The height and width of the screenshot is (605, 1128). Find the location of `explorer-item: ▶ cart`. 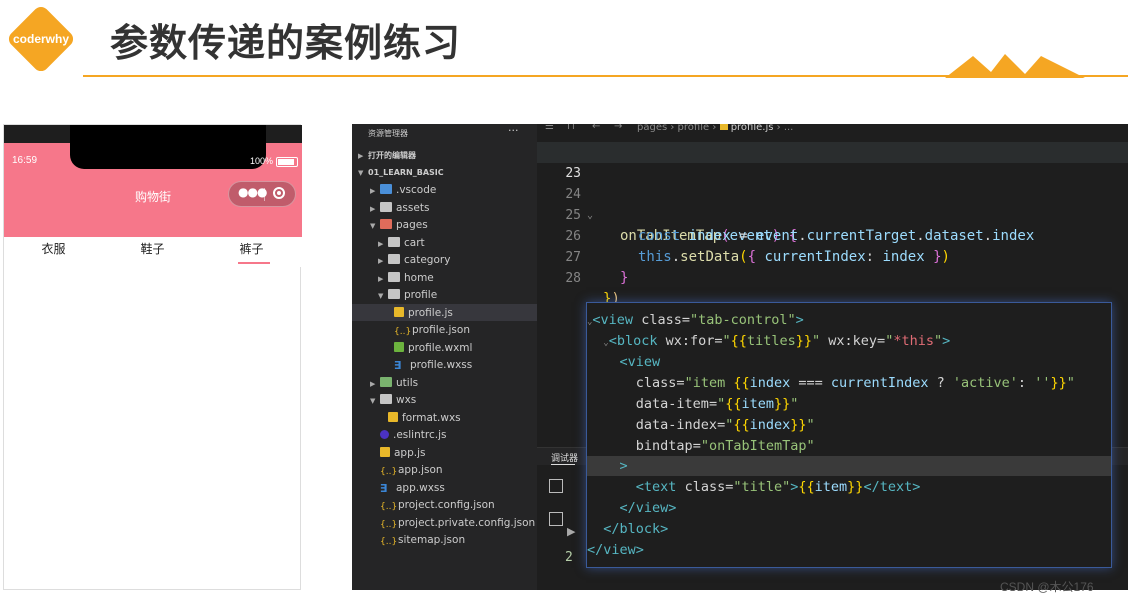

explorer-item: ▶ cart is located at coordinates (401, 243).